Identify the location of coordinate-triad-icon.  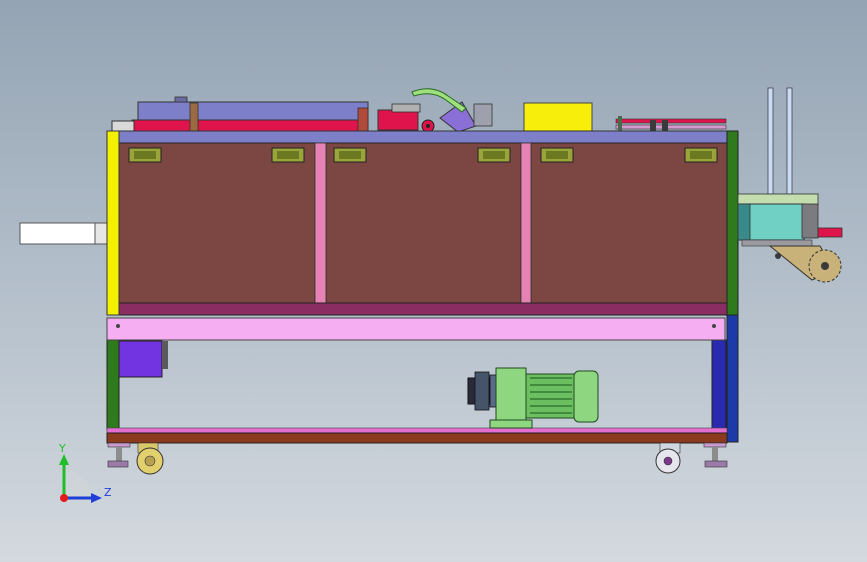
(80, 478).